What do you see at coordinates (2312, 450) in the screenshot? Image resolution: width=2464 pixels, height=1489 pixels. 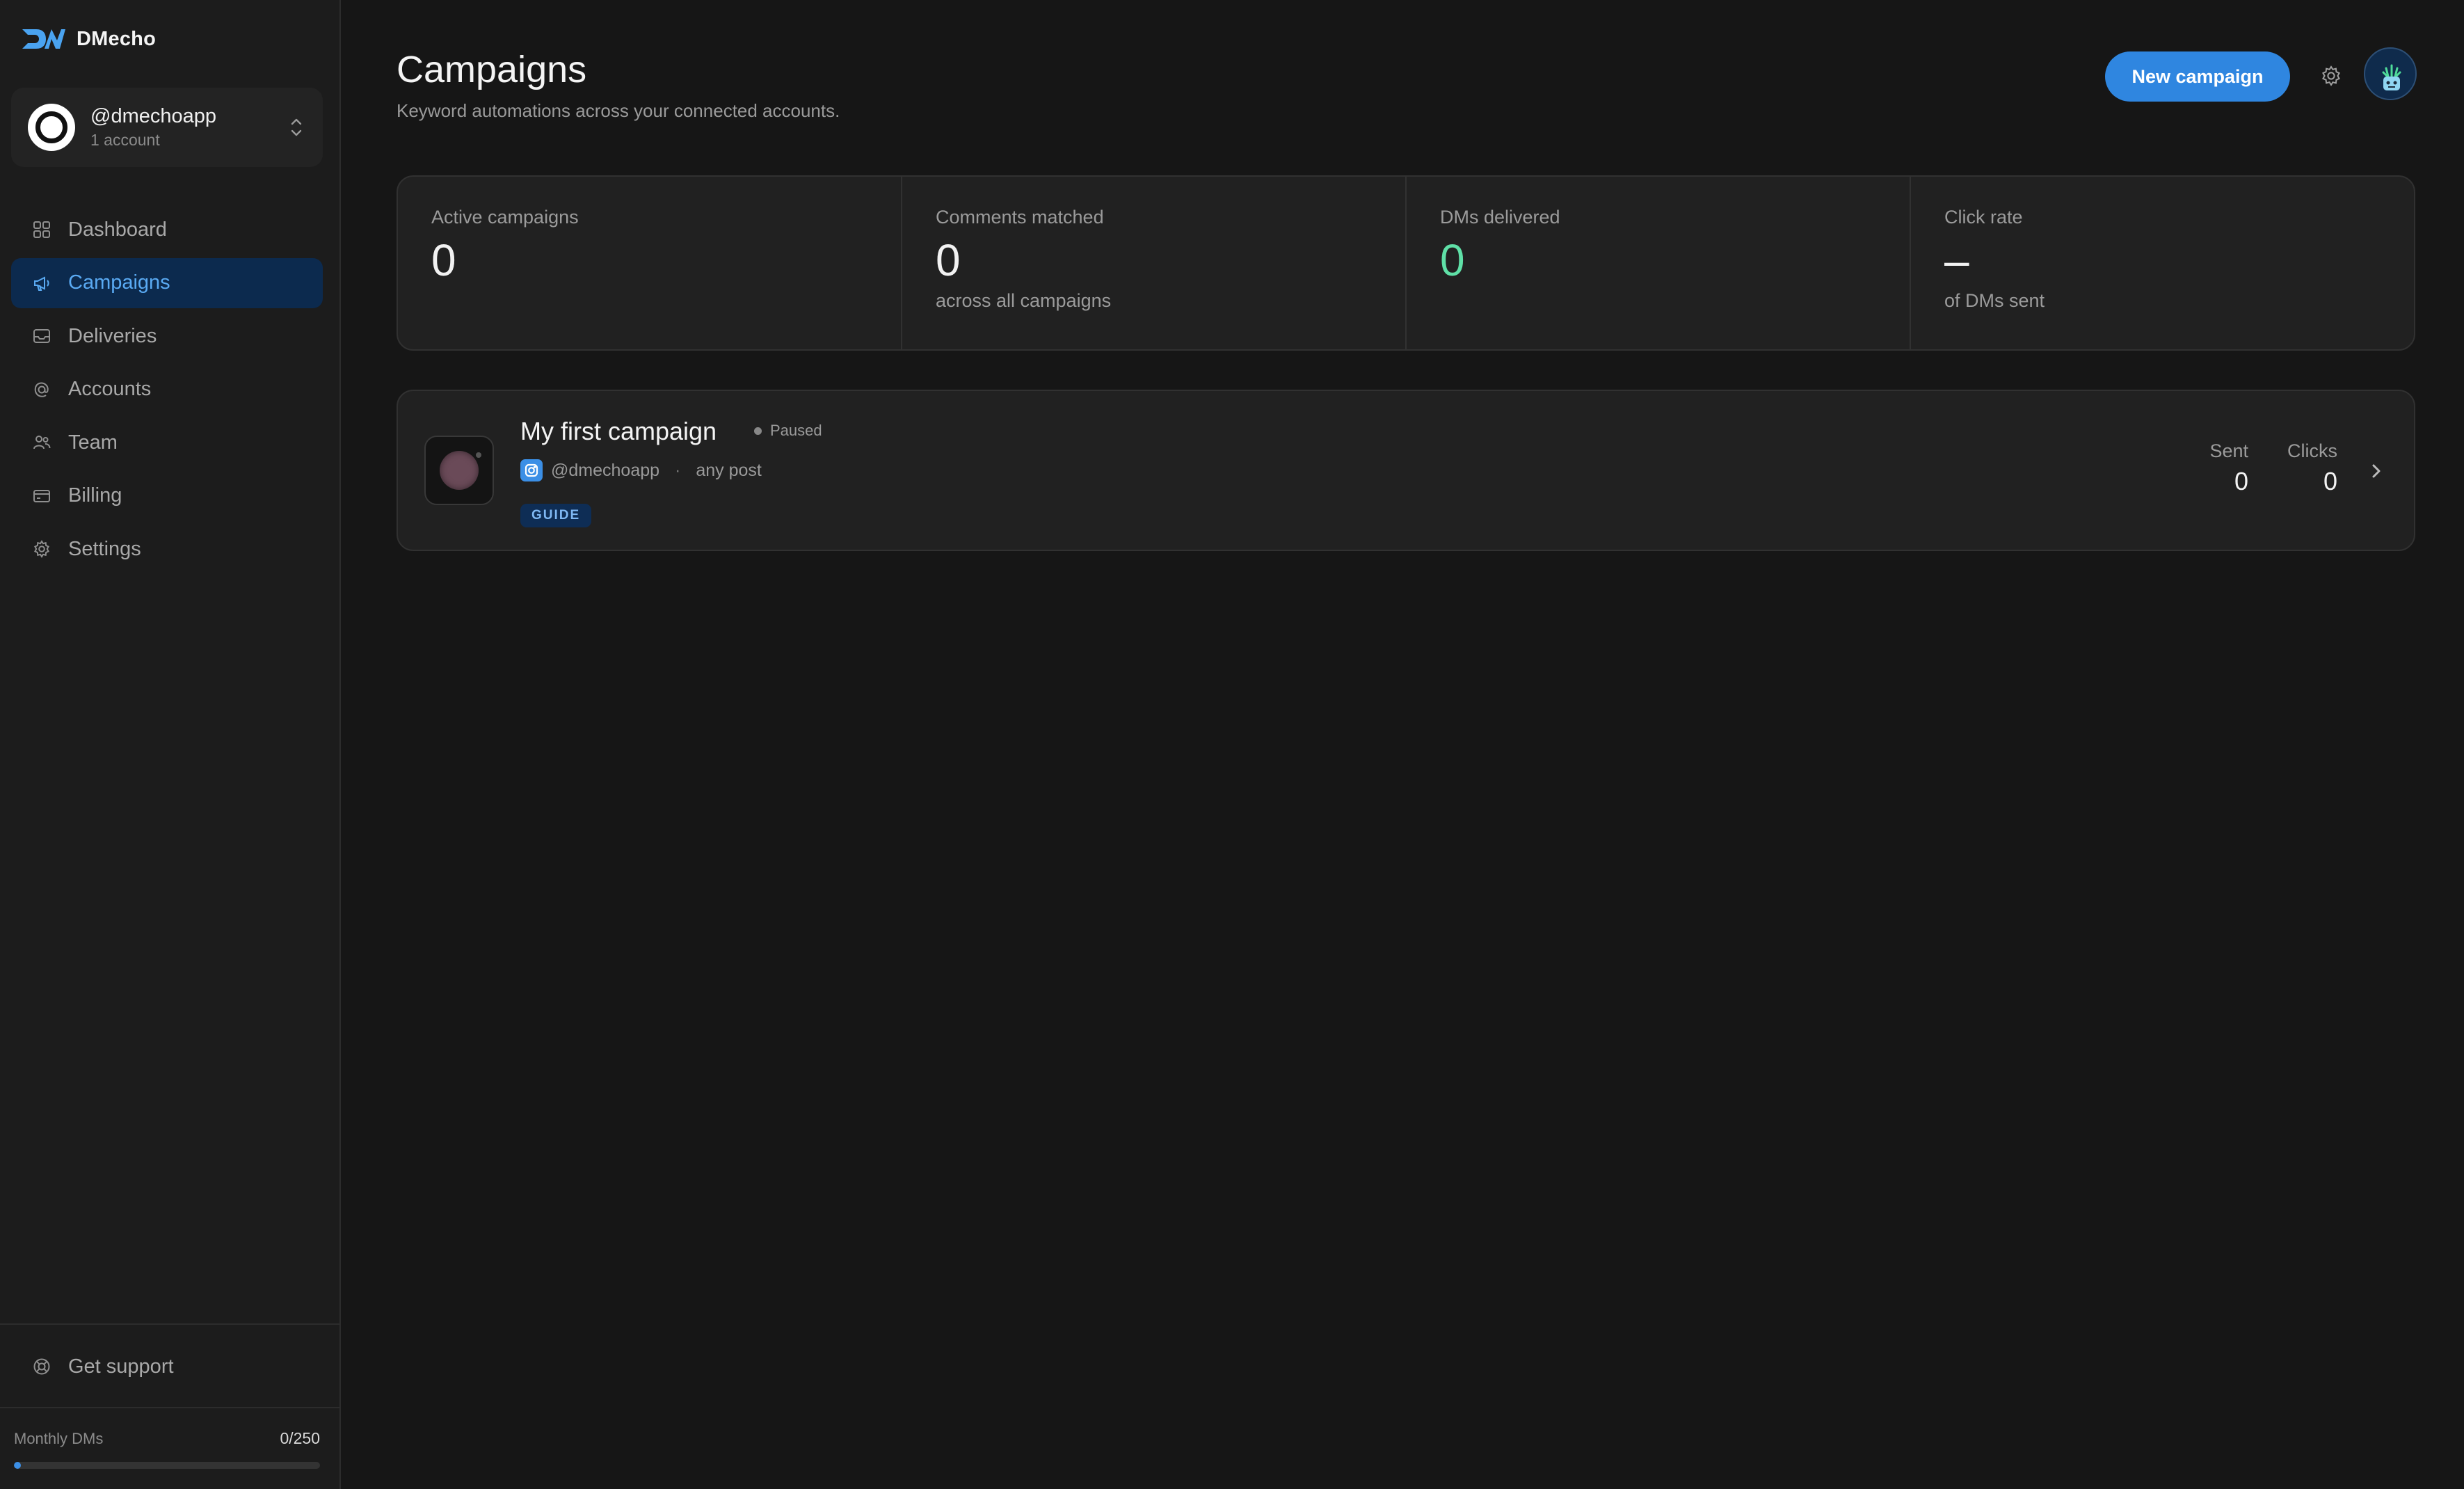 I see `metric-label: Clicks` at bounding box center [2312, 450].